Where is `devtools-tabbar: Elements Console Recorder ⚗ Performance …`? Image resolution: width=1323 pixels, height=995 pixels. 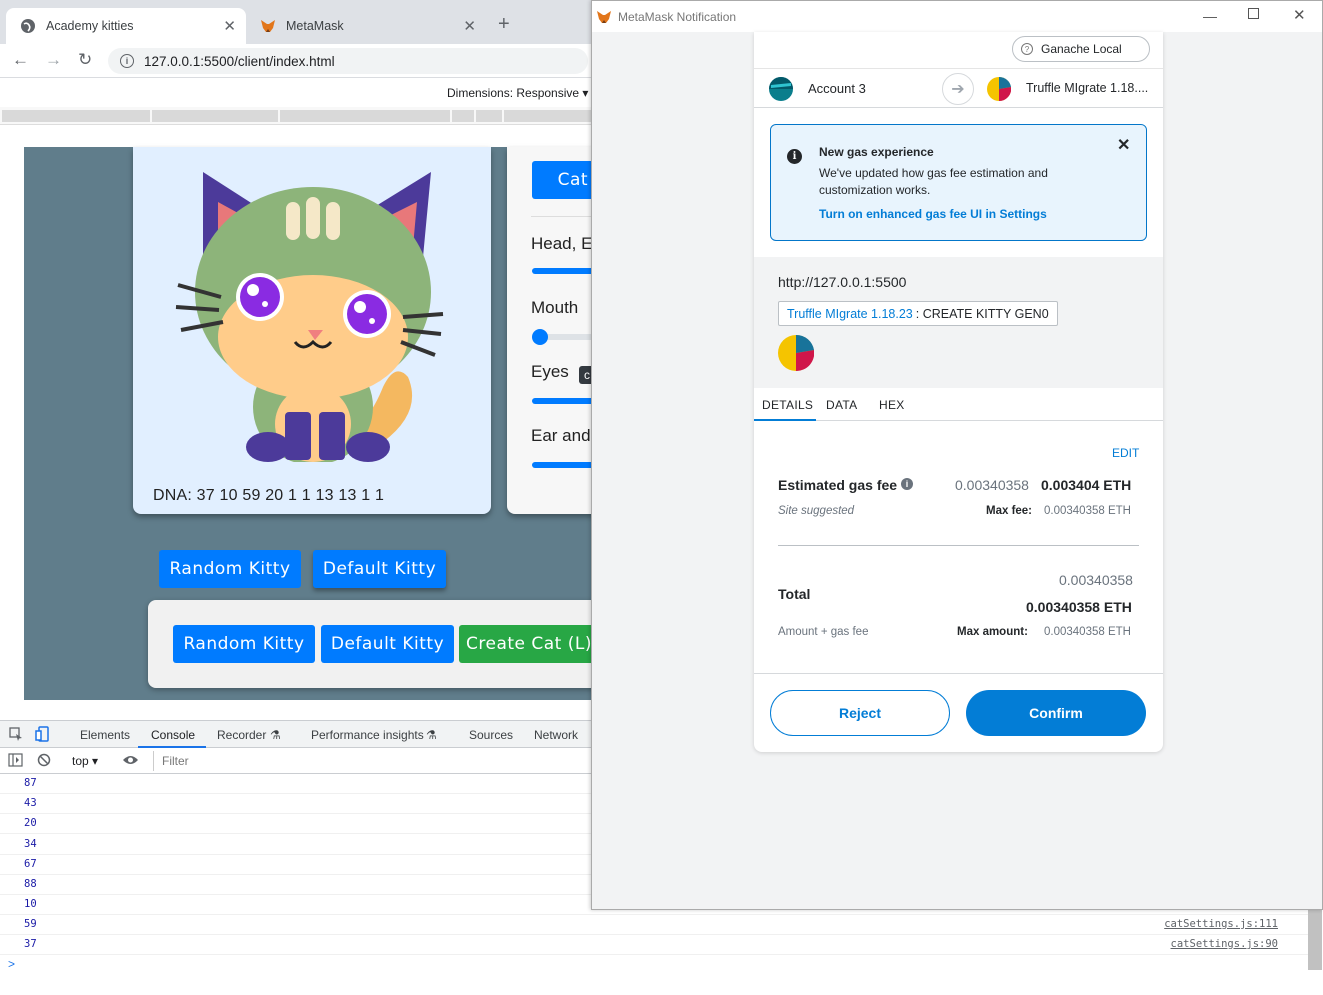 devtools-tabbar: Elements Console Recorder ⚗ Performance … is located at coordinates (300, 734).